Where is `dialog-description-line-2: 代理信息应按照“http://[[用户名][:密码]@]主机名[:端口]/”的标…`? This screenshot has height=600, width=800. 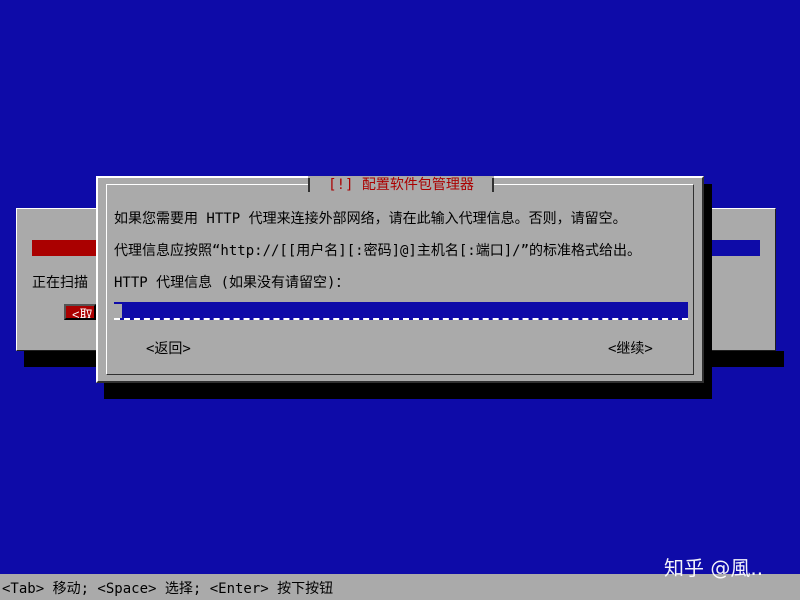 dialog-description-line-2: 代理信息应按照“http://[[用户名][:密码]@]主机名[:端口]/”的标… is located at coordinates (378, 251).